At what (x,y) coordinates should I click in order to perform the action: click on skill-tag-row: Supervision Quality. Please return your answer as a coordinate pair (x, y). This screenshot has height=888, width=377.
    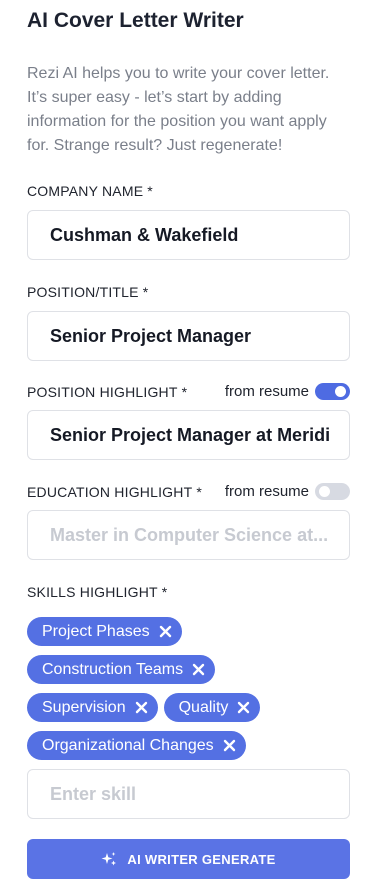
    Looking at the image, I should click on (188, 707).